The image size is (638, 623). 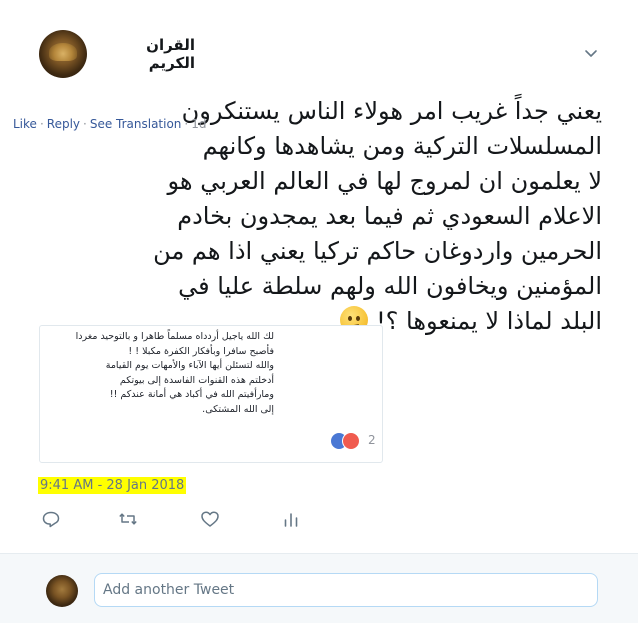 What do you see at coordinates (291, 519) in the screenshot?
I see `analytics-icon` at bounding box center [291, 519].